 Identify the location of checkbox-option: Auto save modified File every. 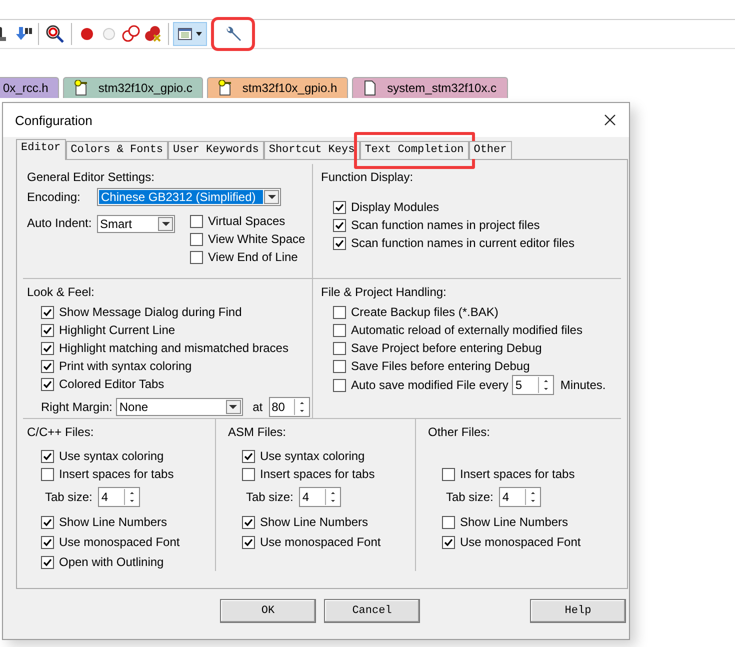
(420, 385).